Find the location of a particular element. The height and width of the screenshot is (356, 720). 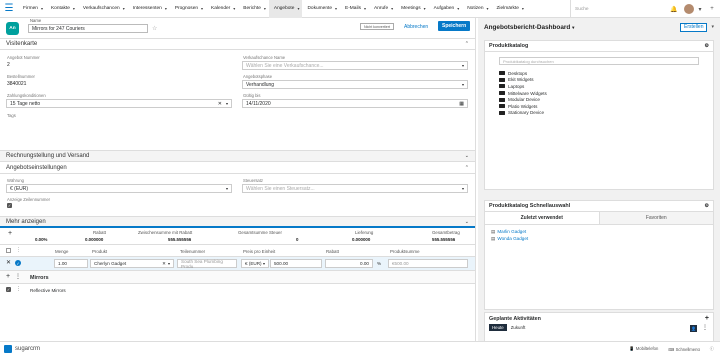

nav-item-prognosen: Prognosen ▾ is located at coordinates (188, 9).